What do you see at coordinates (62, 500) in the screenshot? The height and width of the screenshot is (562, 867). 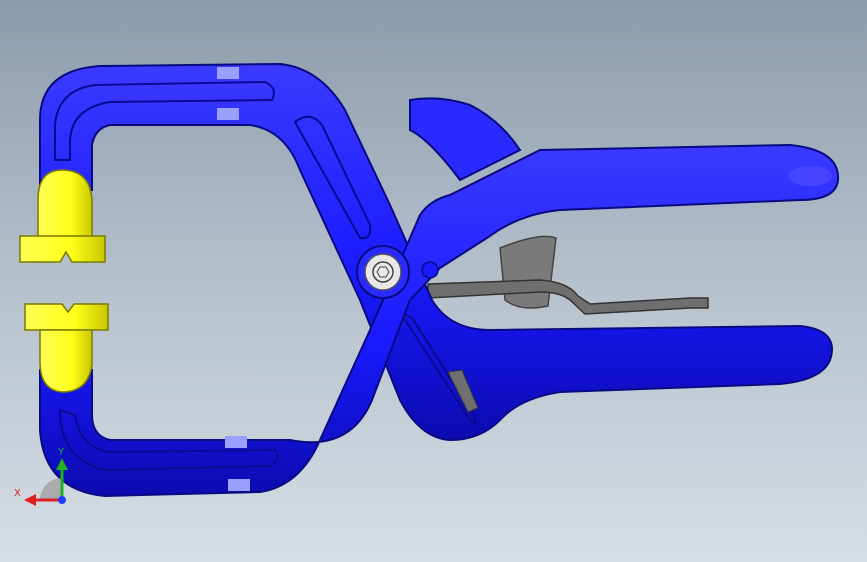 I see `z-axis-dot` at bounding box center [62, 500].